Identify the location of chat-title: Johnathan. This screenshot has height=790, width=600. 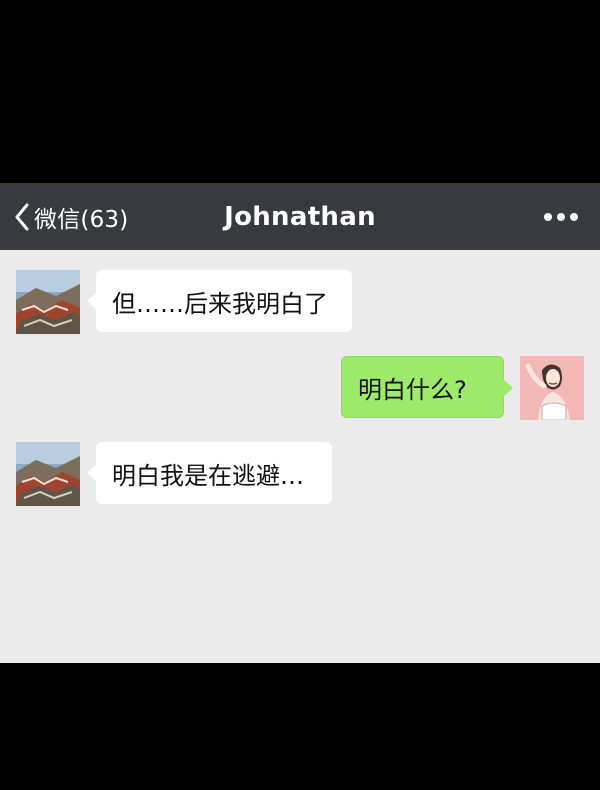
(300, 216).